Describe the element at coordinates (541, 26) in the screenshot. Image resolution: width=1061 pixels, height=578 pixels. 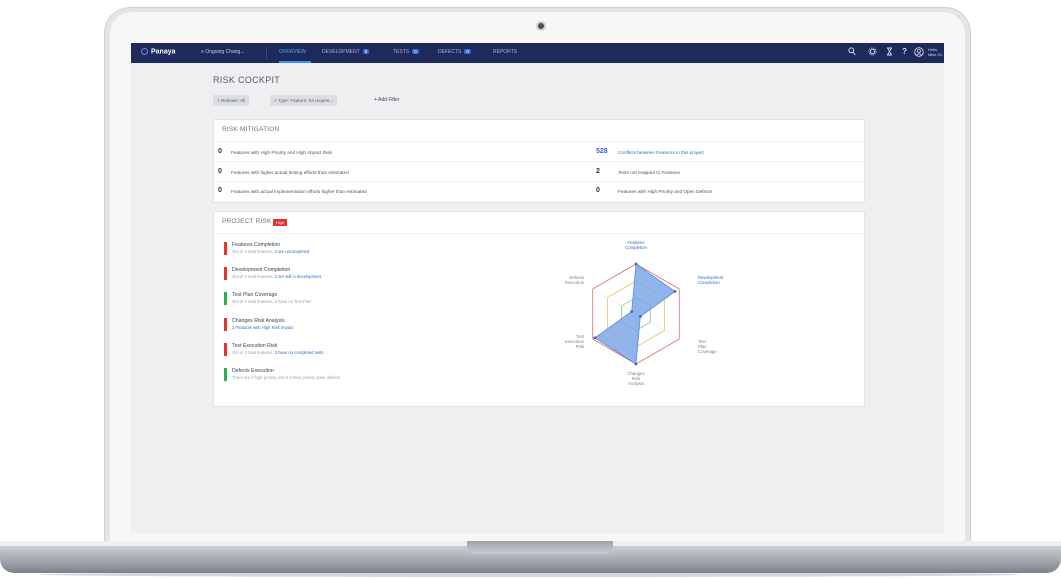
I see `camera-icon` at that location.